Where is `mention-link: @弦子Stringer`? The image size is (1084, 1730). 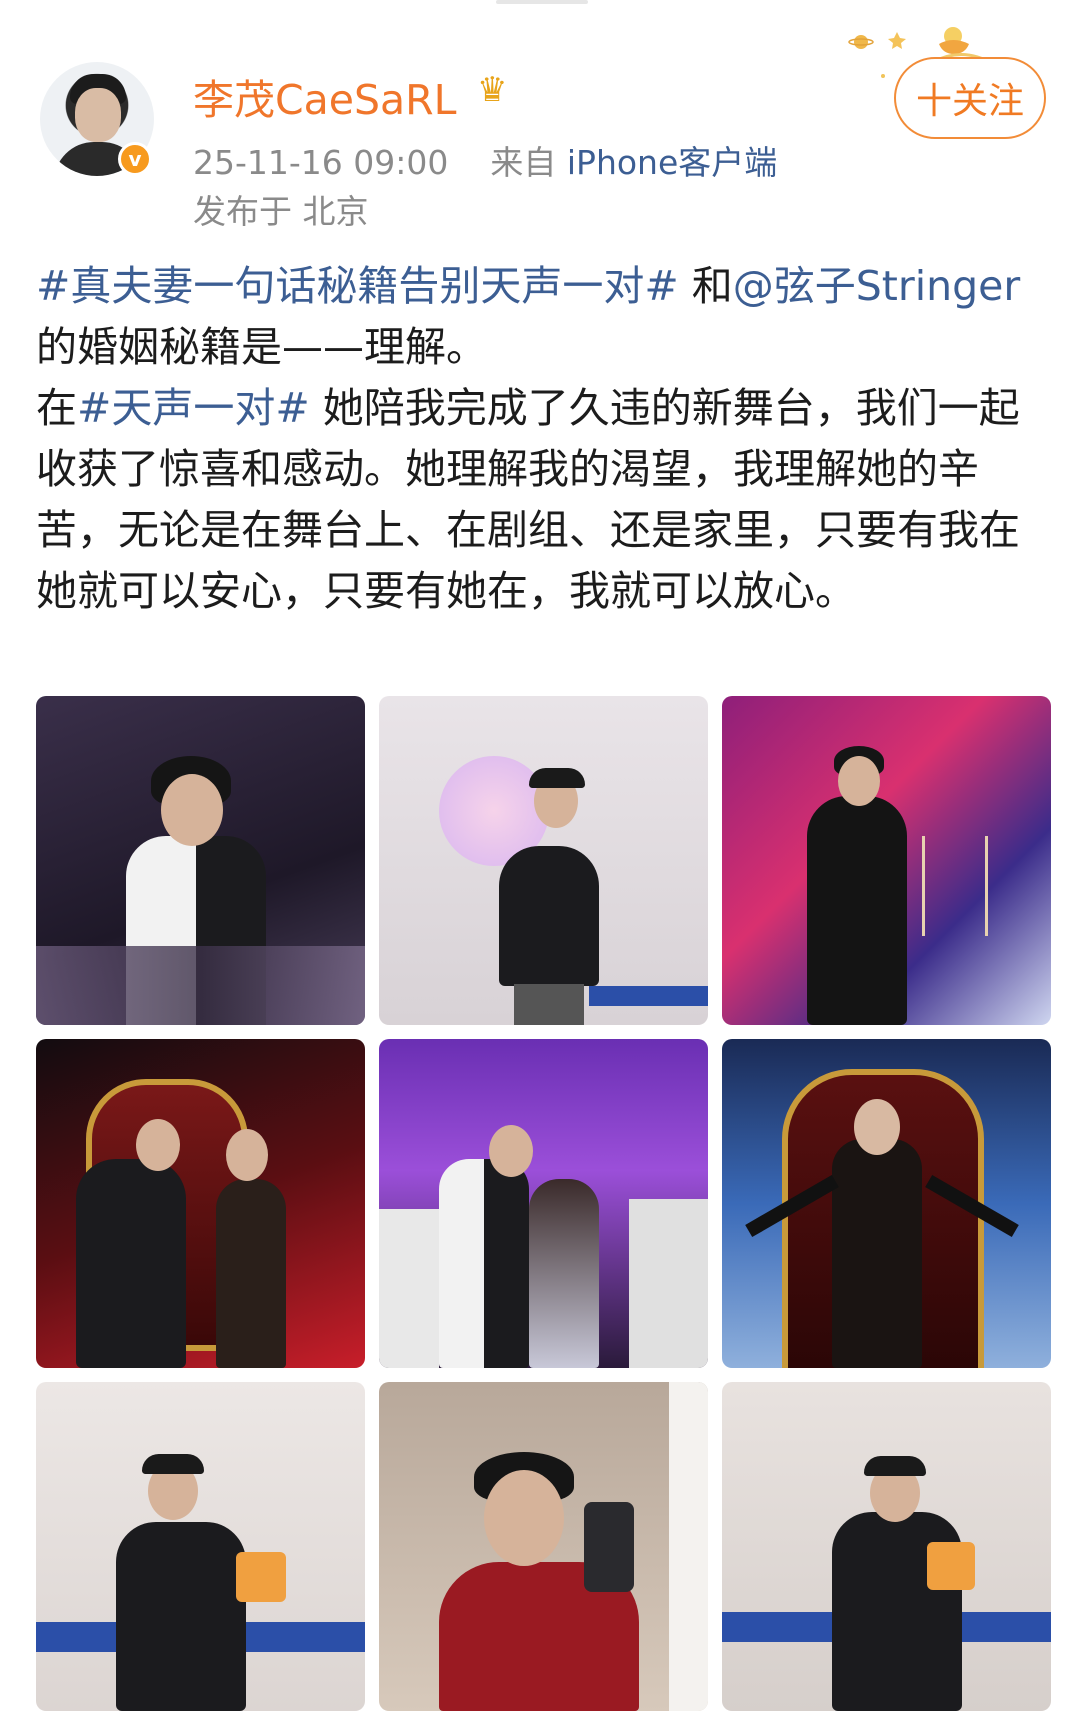 mention-link: @弦子Stringer is located at coordinates (876, 286).